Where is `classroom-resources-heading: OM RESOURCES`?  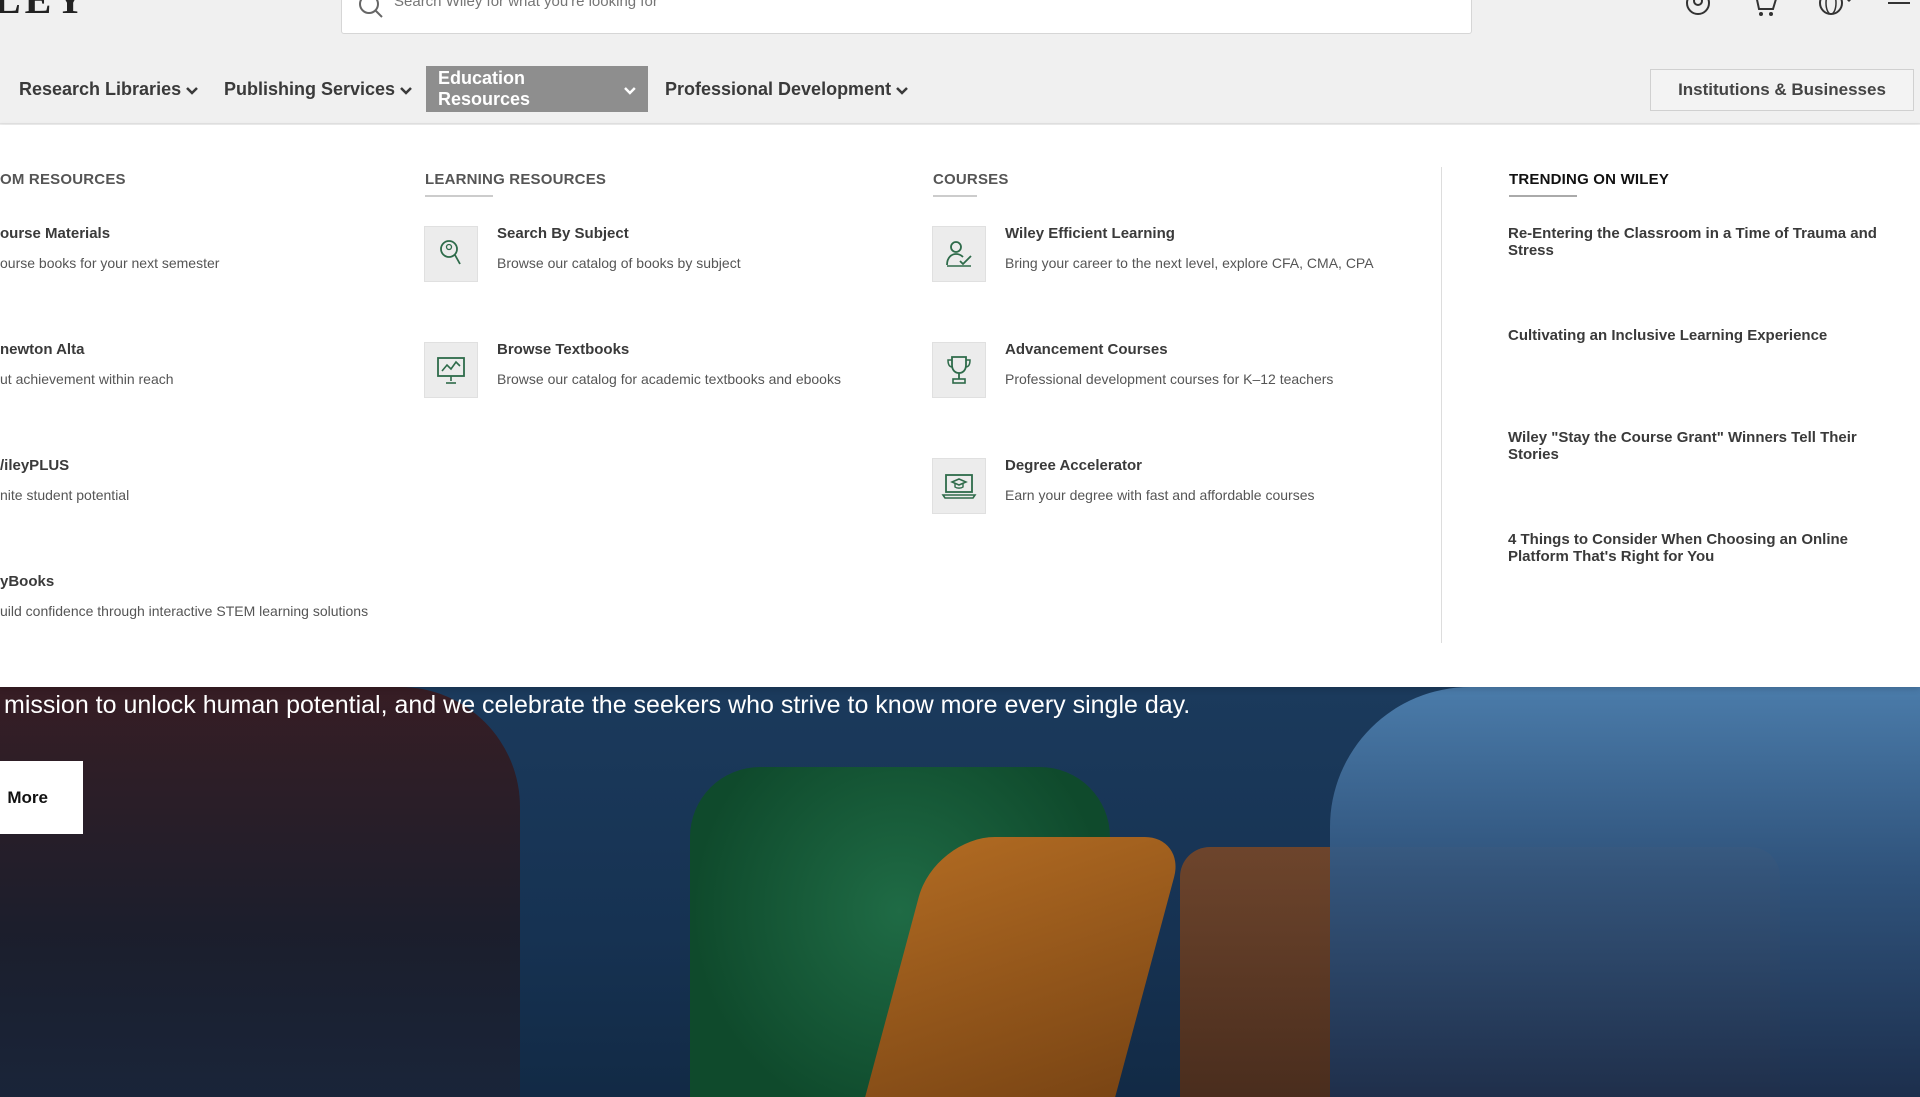
classroom-resources-heading: OM RESOURCES is located at coordinates (63, 179).